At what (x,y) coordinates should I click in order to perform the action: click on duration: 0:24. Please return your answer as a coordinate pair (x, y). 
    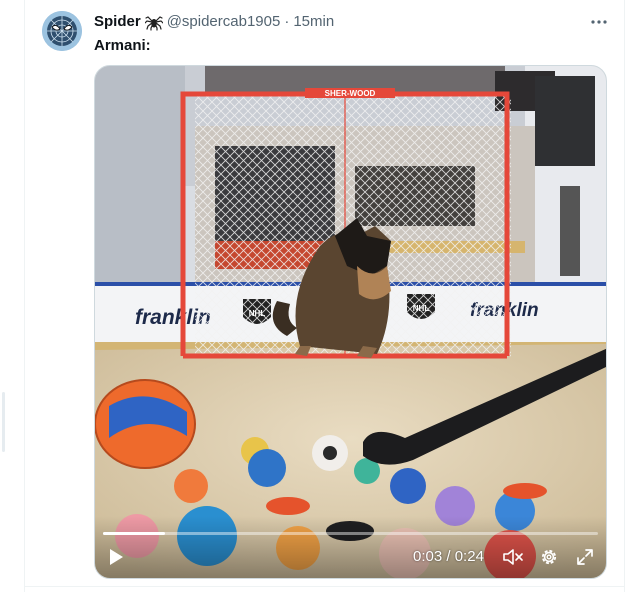
    Looking at the image, I should click on (469, 556).